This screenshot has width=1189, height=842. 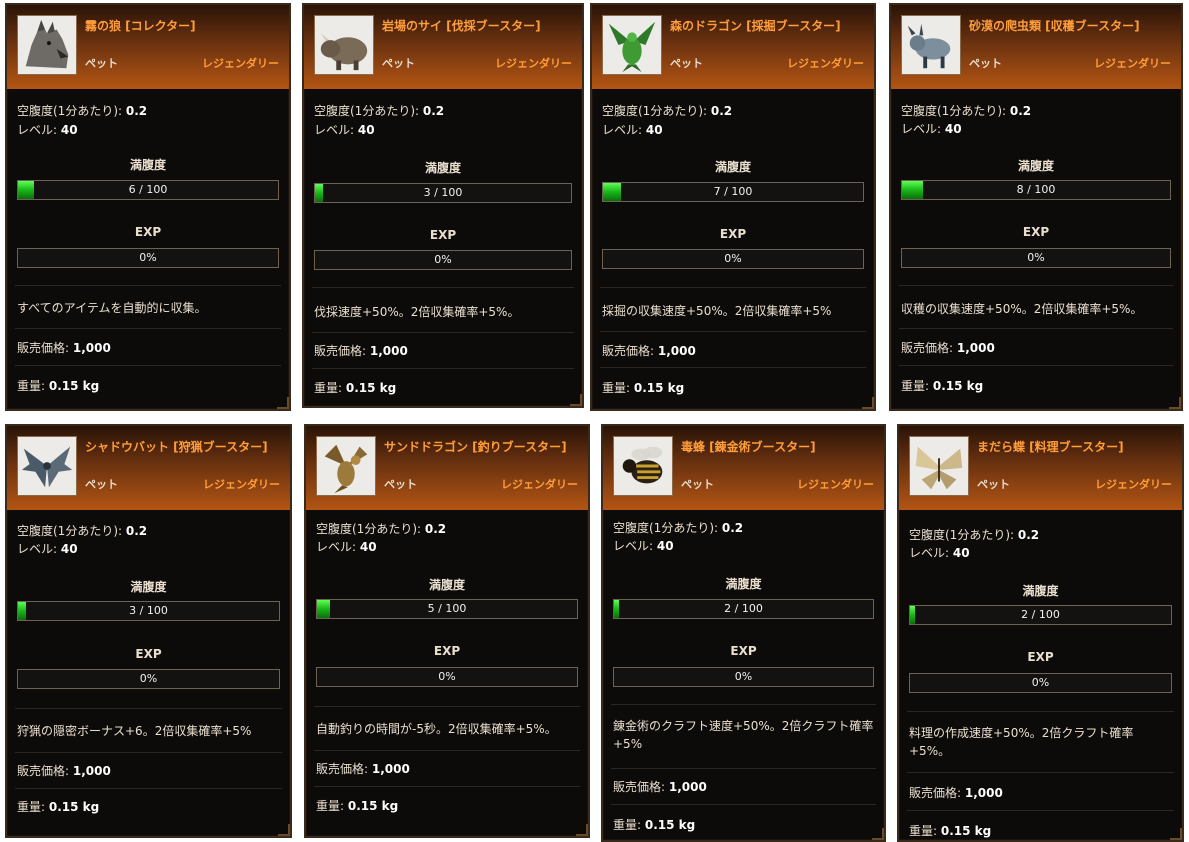 What do you see at coordinates (755, 26) in the screenshot?
I see `pet-name: 森のドラゴン [採掘ブースター]` at bounding box center [755, 26].